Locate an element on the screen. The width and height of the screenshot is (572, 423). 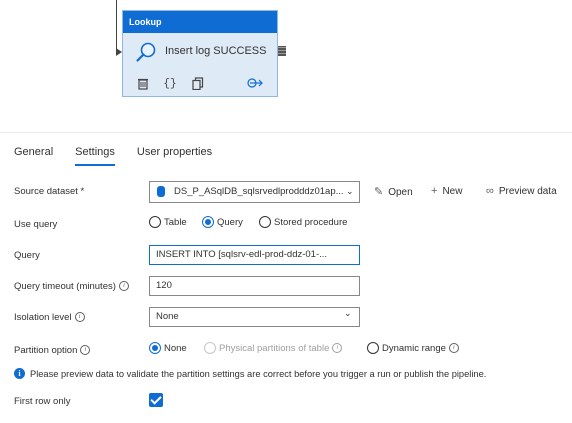
activity-name: Insert log SUCCESS is located at coordinates (216, 51).